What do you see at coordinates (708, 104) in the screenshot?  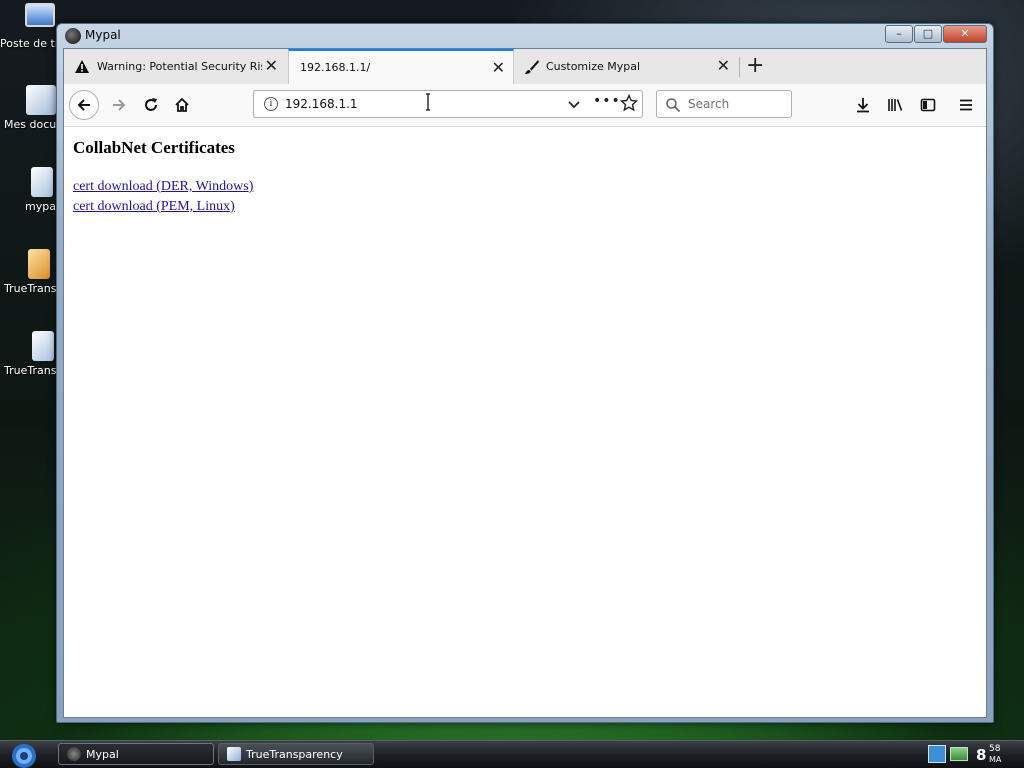 I see `search-input: Search` at bounding box center [708, 104].